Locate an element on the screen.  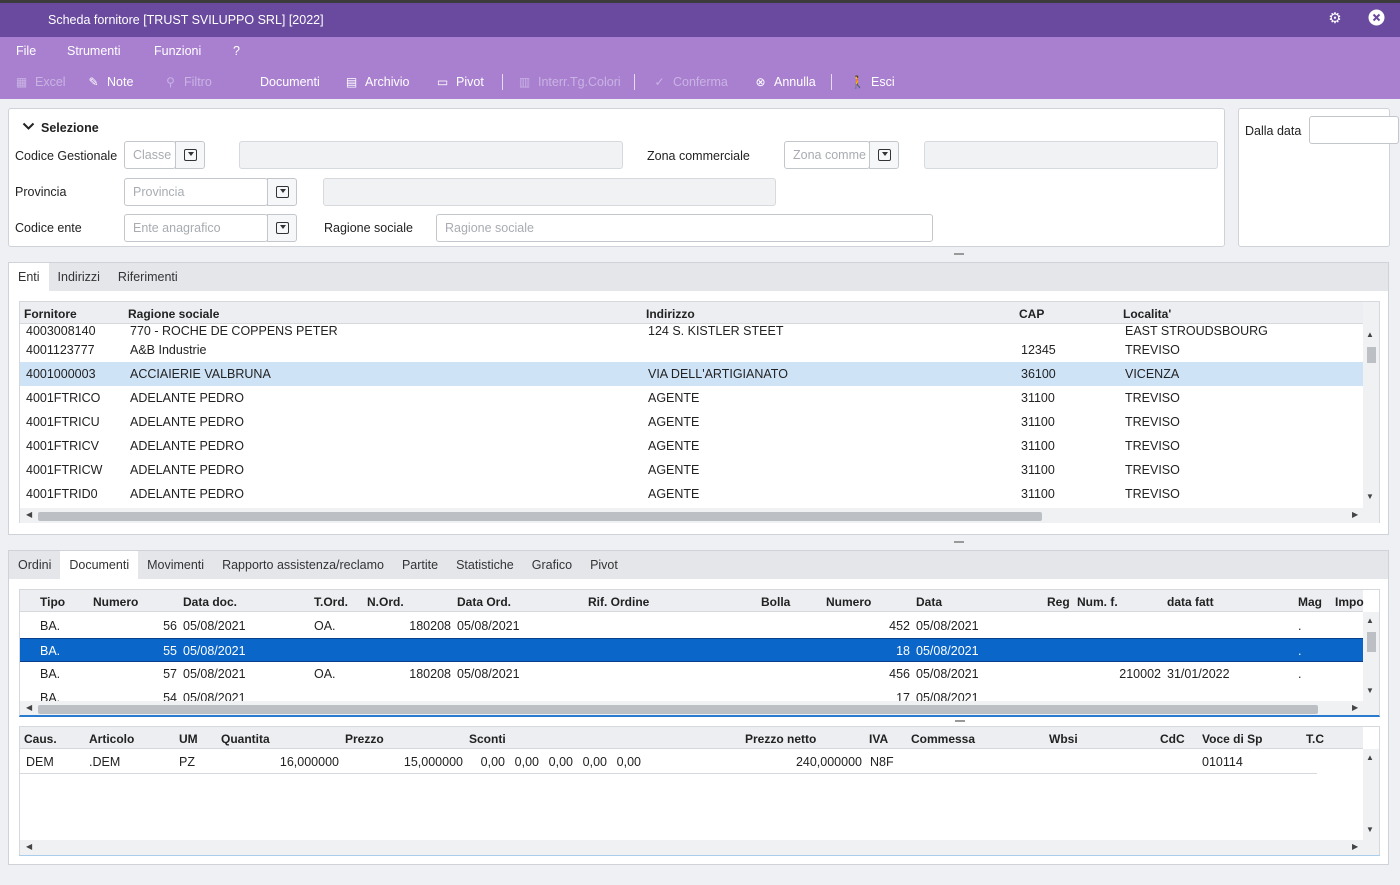
col-data-doc: Data doc. is located at coordinates (210, 602).